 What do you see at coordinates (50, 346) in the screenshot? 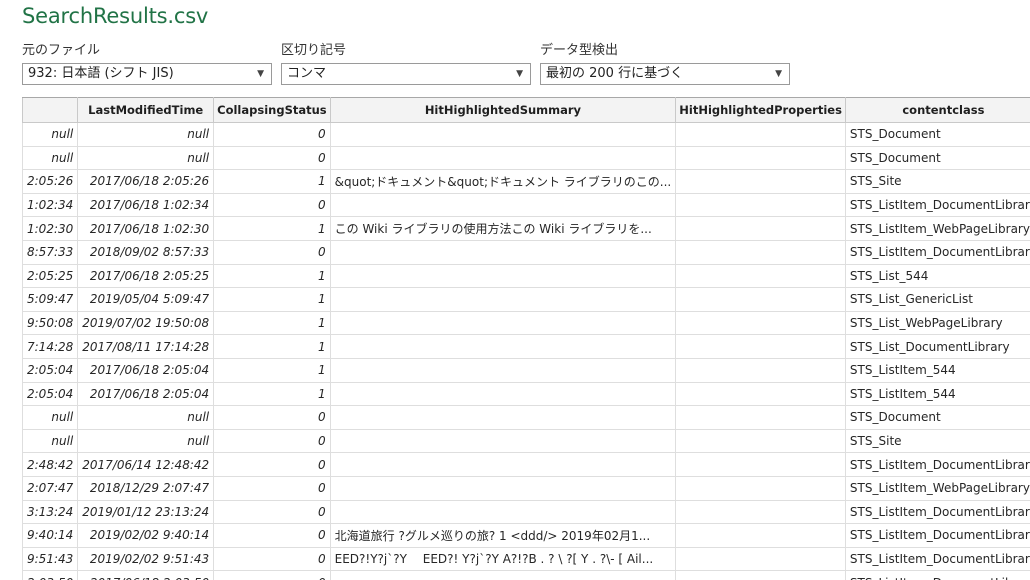
I see `table-cell: 7:14:28` at bounding box center [50, 346].